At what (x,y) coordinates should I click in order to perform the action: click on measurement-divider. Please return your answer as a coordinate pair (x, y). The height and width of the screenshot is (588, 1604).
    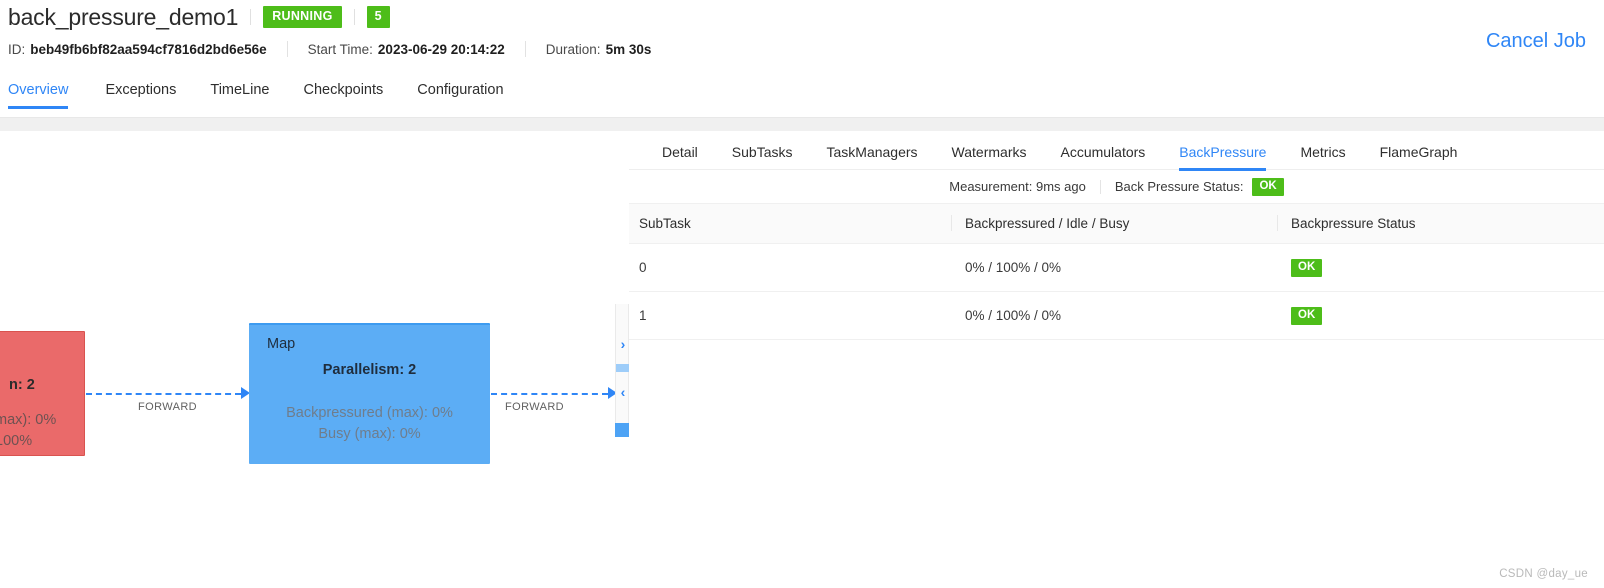
    Looking at the image, I should click on (1100, 186).